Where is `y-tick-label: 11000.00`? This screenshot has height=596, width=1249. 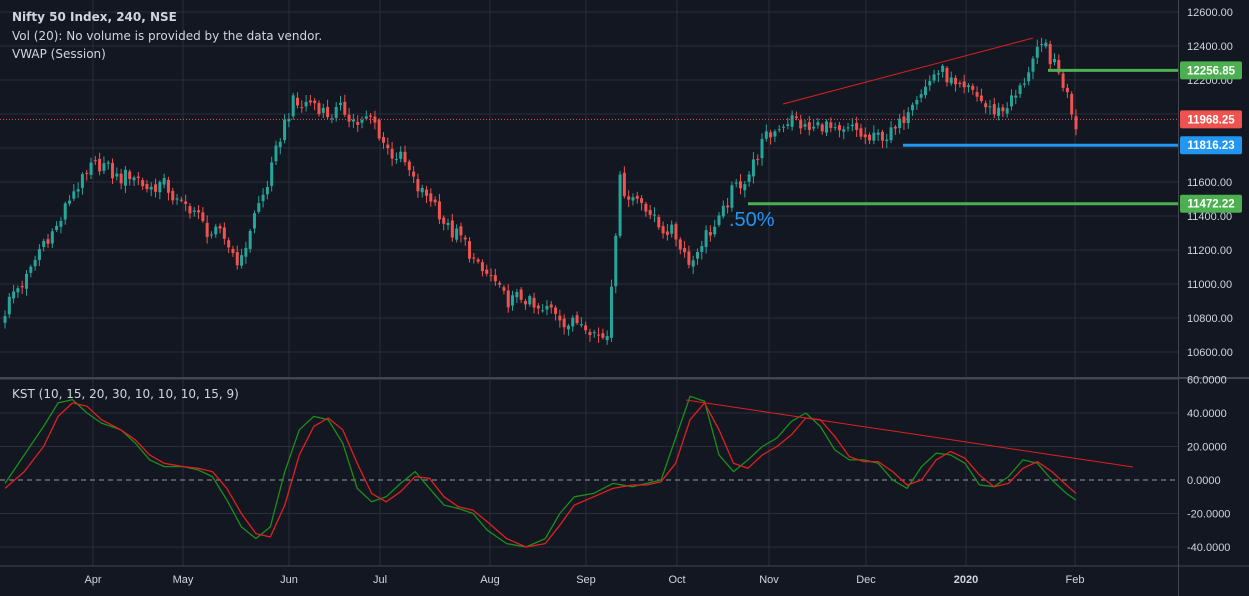 y-tick-label: 11000.00 is located at coordinates (1209, 285).